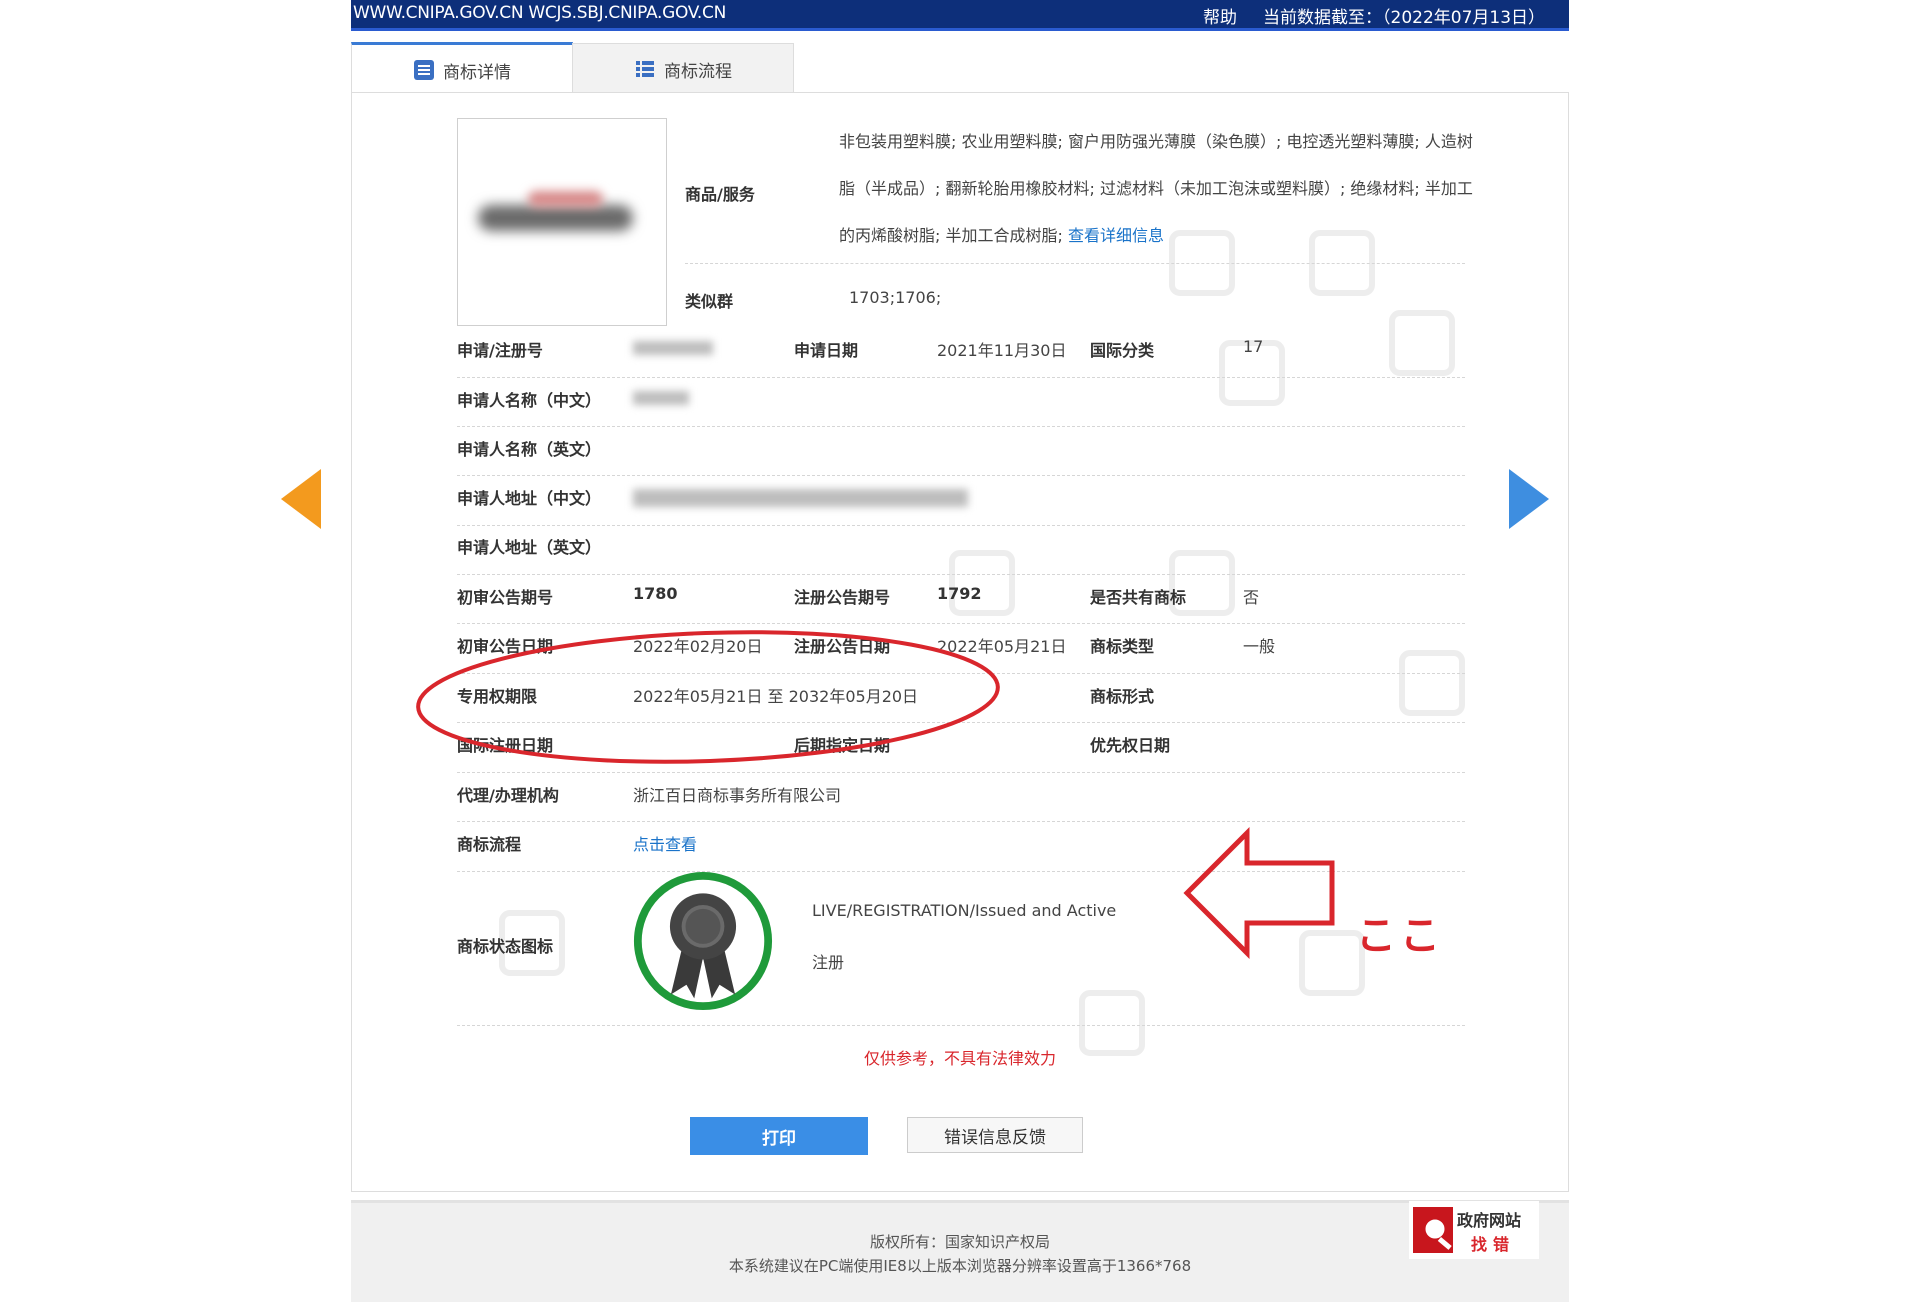 Image resolution: width=1920 pixels, height=1302 pixels. Describe the element at coordinates (1122, 646) in the screenshot. I see `mark-type-label: 商标类型` at that location.